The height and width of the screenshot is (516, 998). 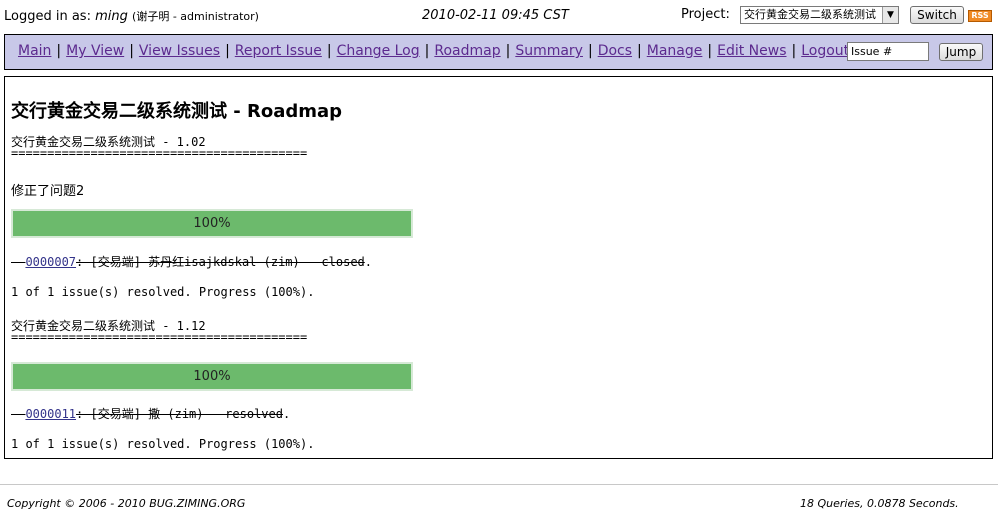 What do you see at coordinates (111, 16) in the screenshot?
I see `username: ming` at bounding box center [111, 16].